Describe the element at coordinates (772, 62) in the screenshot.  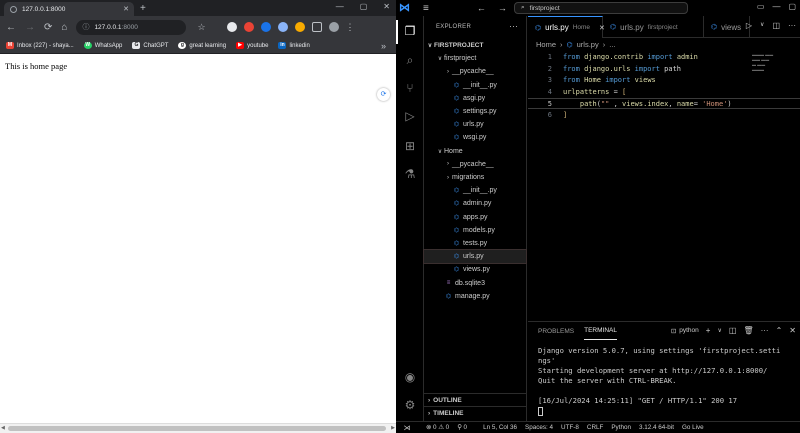
I see `minimap: ▬▬▬ ▬▬ ▬▬ ▬▬ ▬ ▬▬ ▬▬▬` at that location.